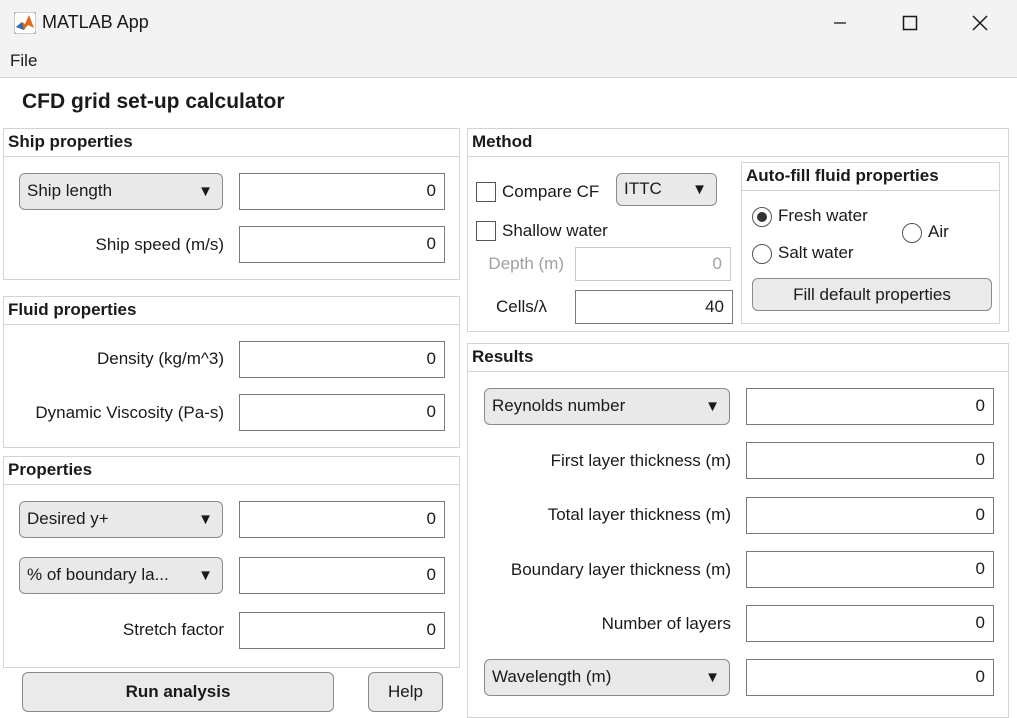 The image size is (1017, 718). I want to click on total-layer-thickness-label: Total layer thickness (m), so click(639, 514).